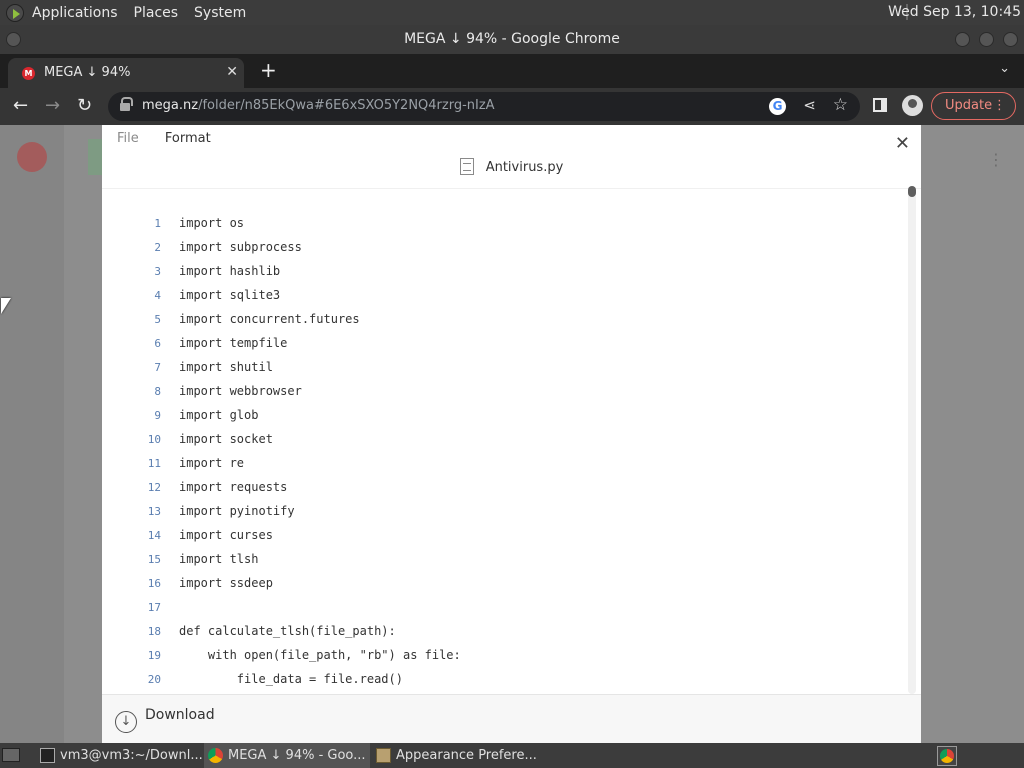 The width and height of the screenshot is (1024, 768). What do you see at coordinates (502, 441) in the screenshot?
I see `code-line: 10 import socket` at bounding box center [502, 441].